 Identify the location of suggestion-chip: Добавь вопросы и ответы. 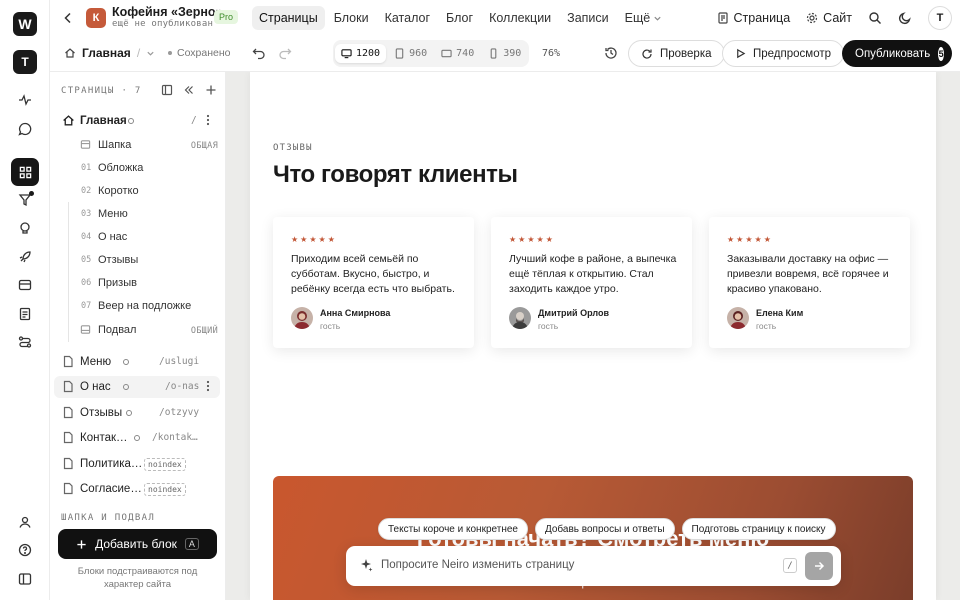
(604, 529).